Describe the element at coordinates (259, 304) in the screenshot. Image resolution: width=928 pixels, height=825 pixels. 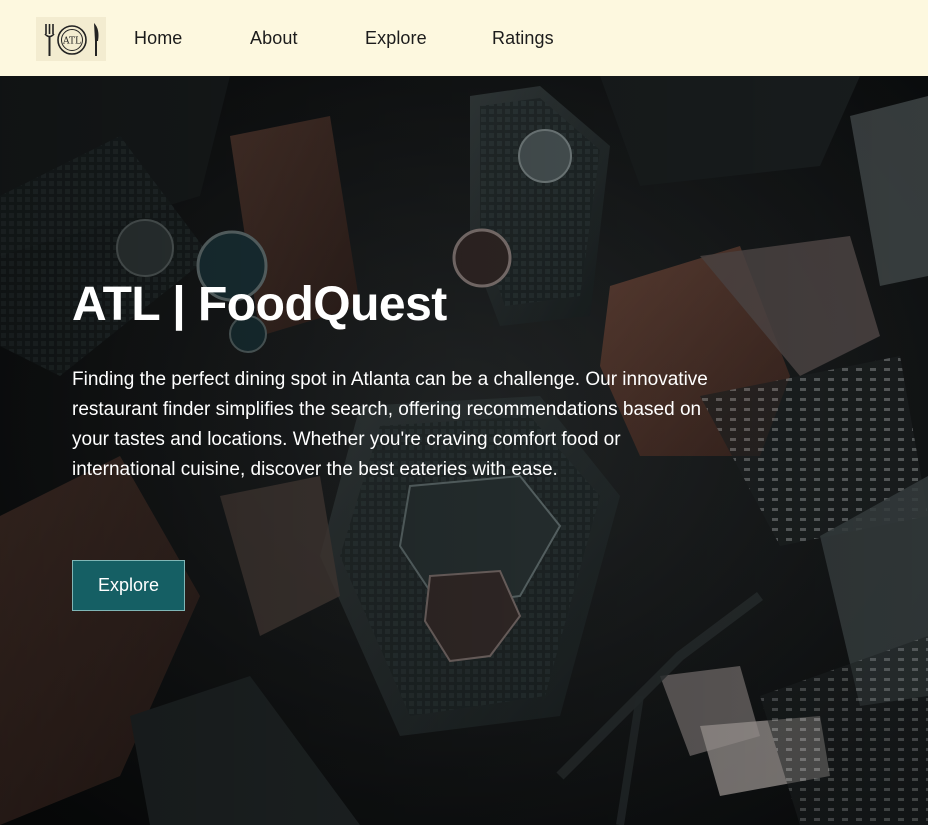
I see `page-title: ATL | FoodQuest` at that location.